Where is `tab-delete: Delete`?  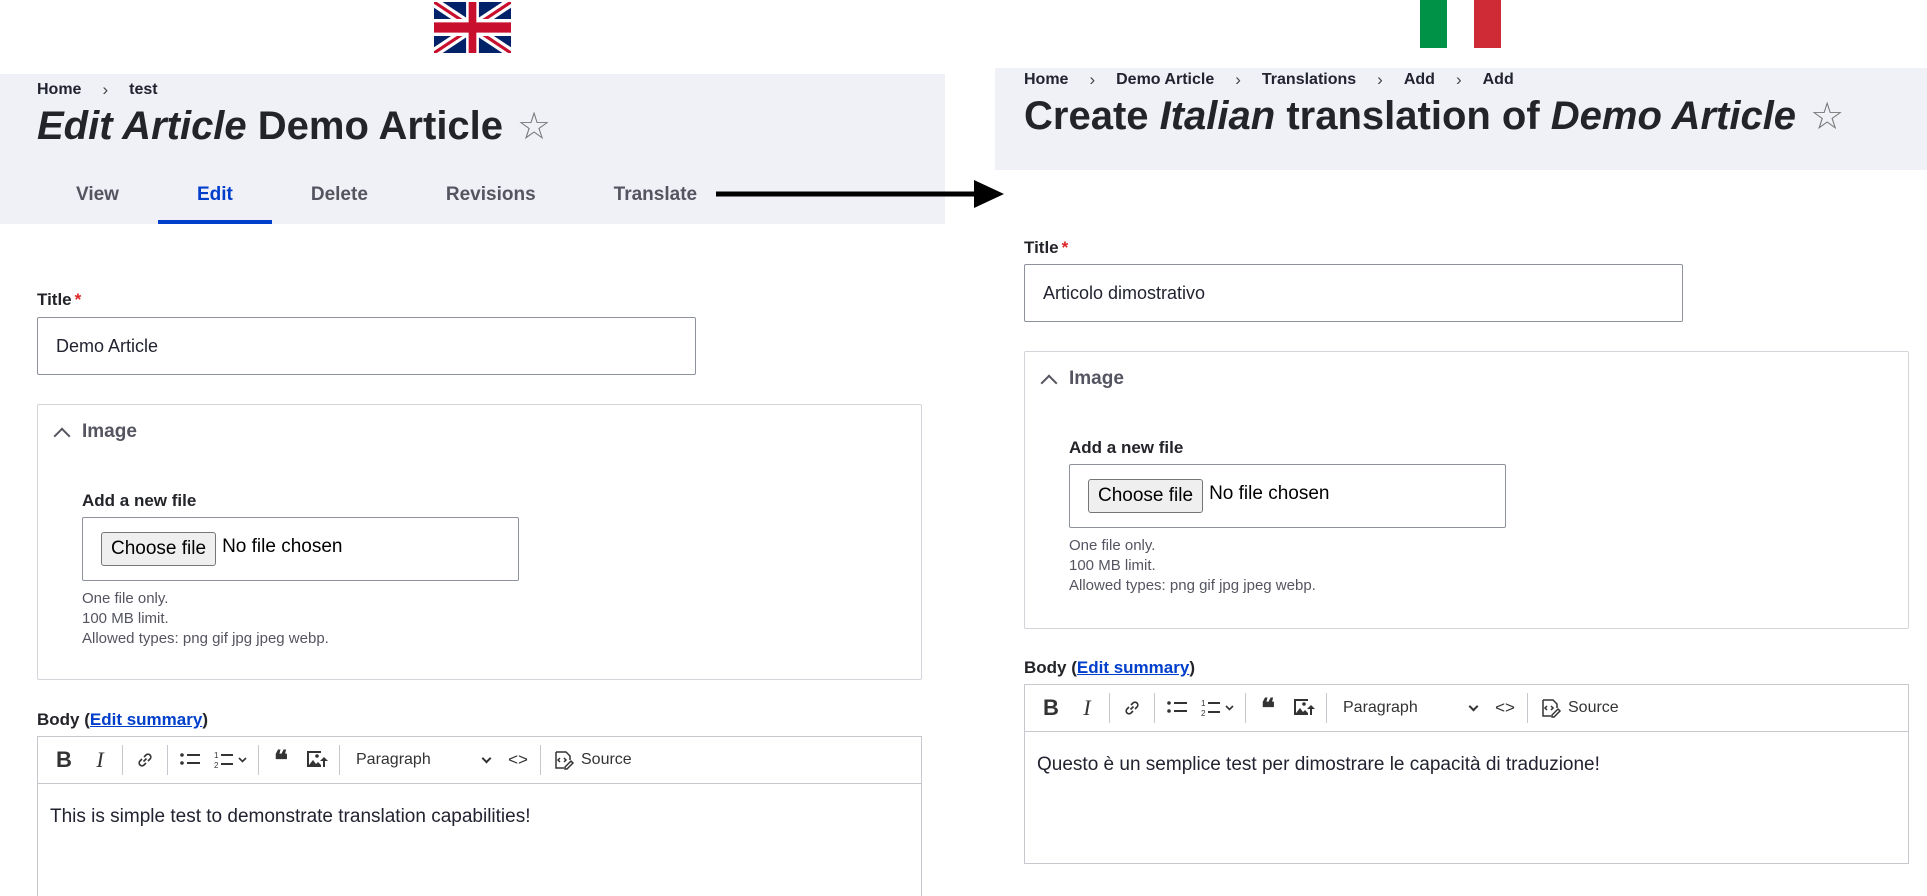 tab-delete: Delete is located at coordinates (339, 200).